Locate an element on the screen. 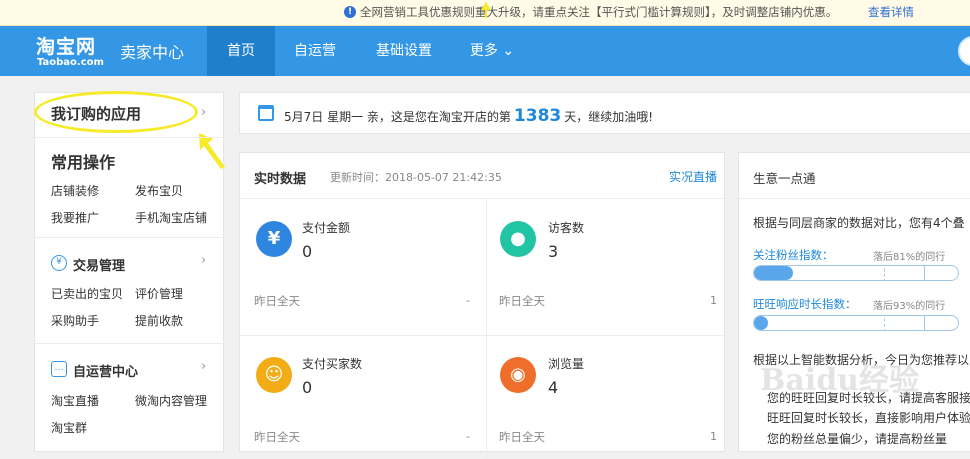 Image resolution: width=970 pixels, height=459 pixels. realtime-header: 实时数据 更新时间：2018-05-07 21:42:35 实况直播 is located at coordinates (483, 176).